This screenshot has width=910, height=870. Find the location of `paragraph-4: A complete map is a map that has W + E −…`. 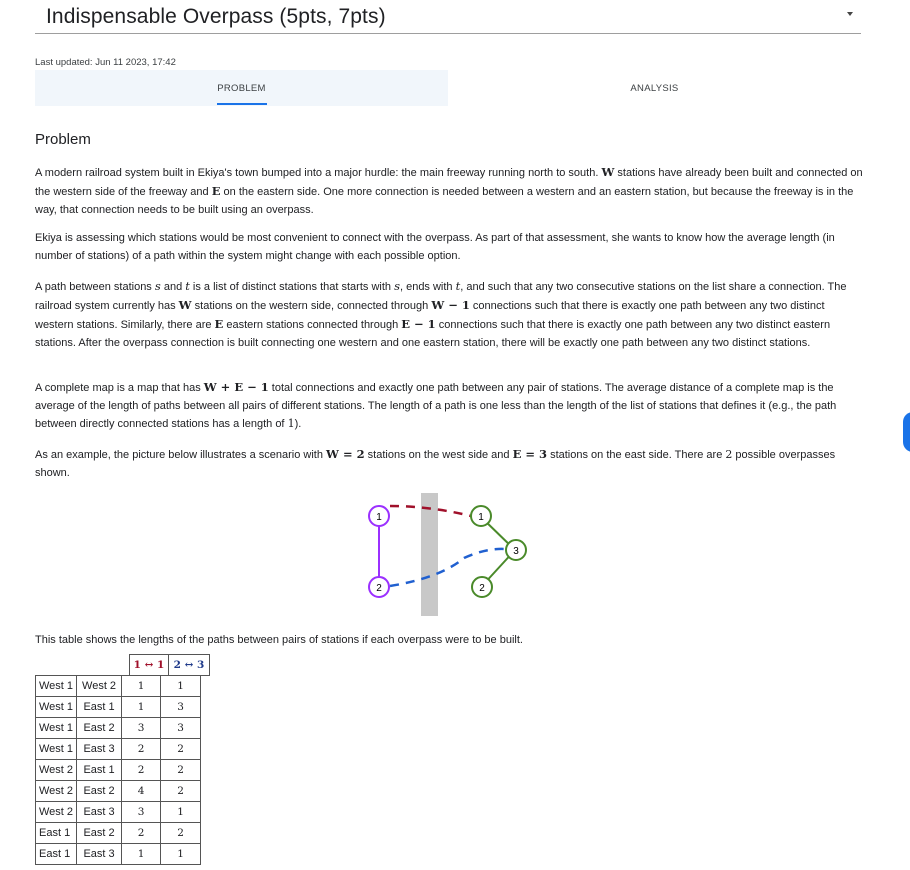

paragraph-4: A complete map is a map that has W + E −… is located at coordinates (436, 405).